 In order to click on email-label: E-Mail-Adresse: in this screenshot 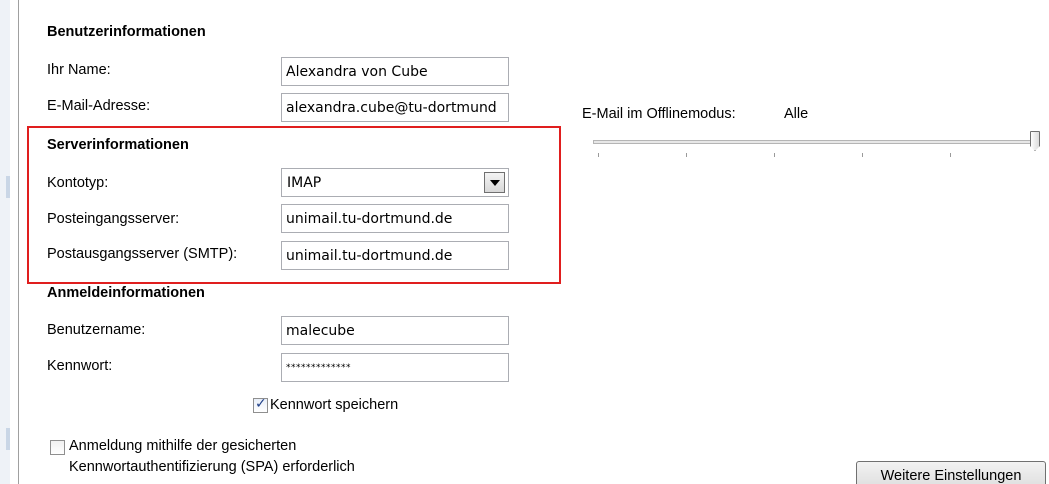, I will do `click(99, 106)`.